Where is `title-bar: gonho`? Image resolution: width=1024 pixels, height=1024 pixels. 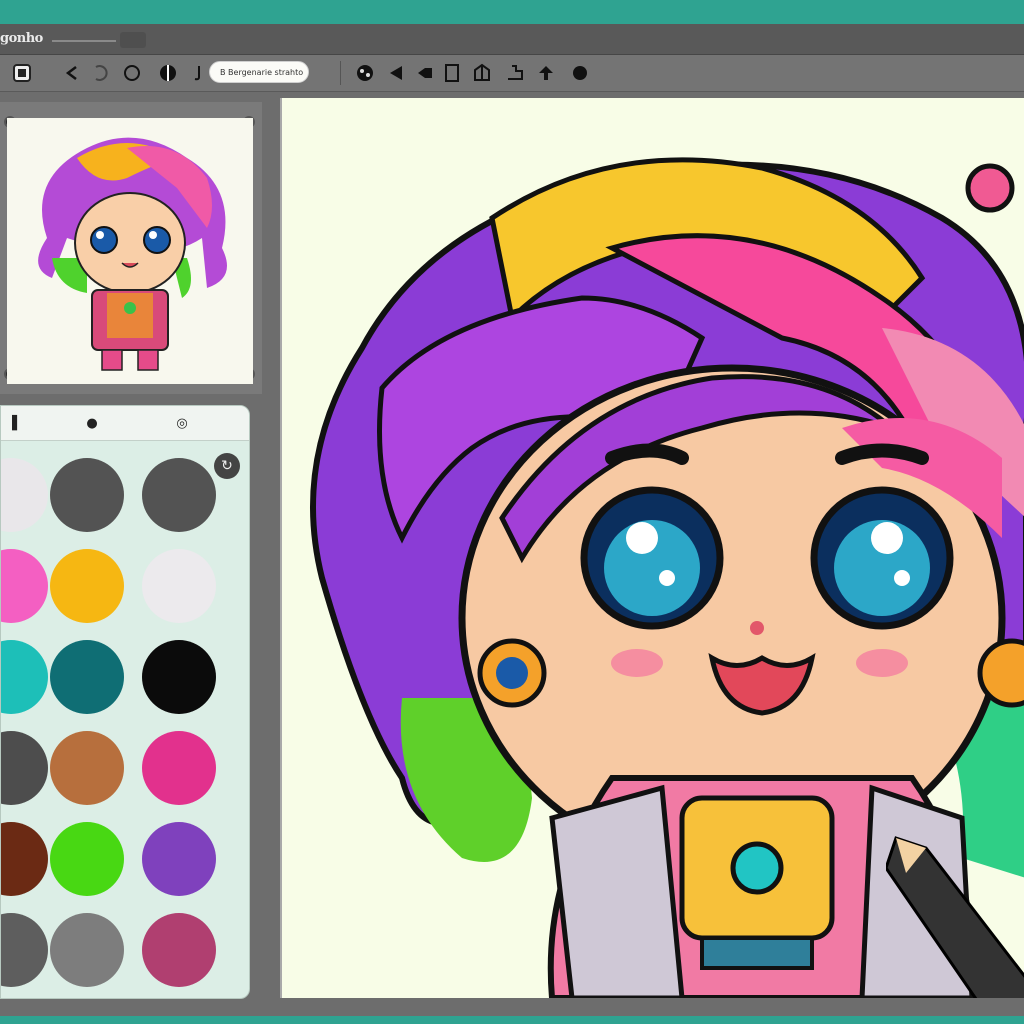
title-bar: gonho is located at coordinates (512, 39).